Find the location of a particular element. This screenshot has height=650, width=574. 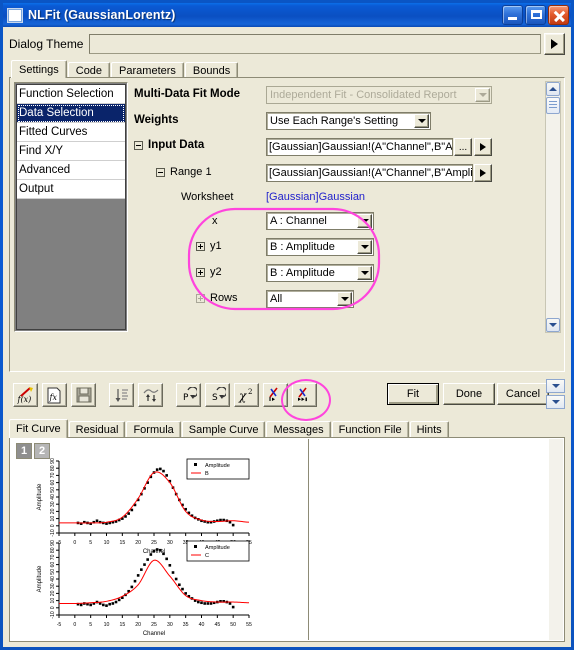

window-title: NLFit (GaussianLorentz) is located at coordinates (102, 15).